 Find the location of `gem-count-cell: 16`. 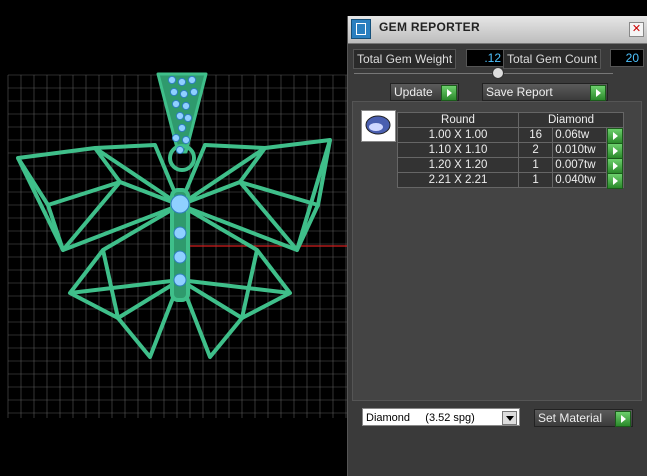

gem-count-cell: 16 is located at coordinates (535, 135).